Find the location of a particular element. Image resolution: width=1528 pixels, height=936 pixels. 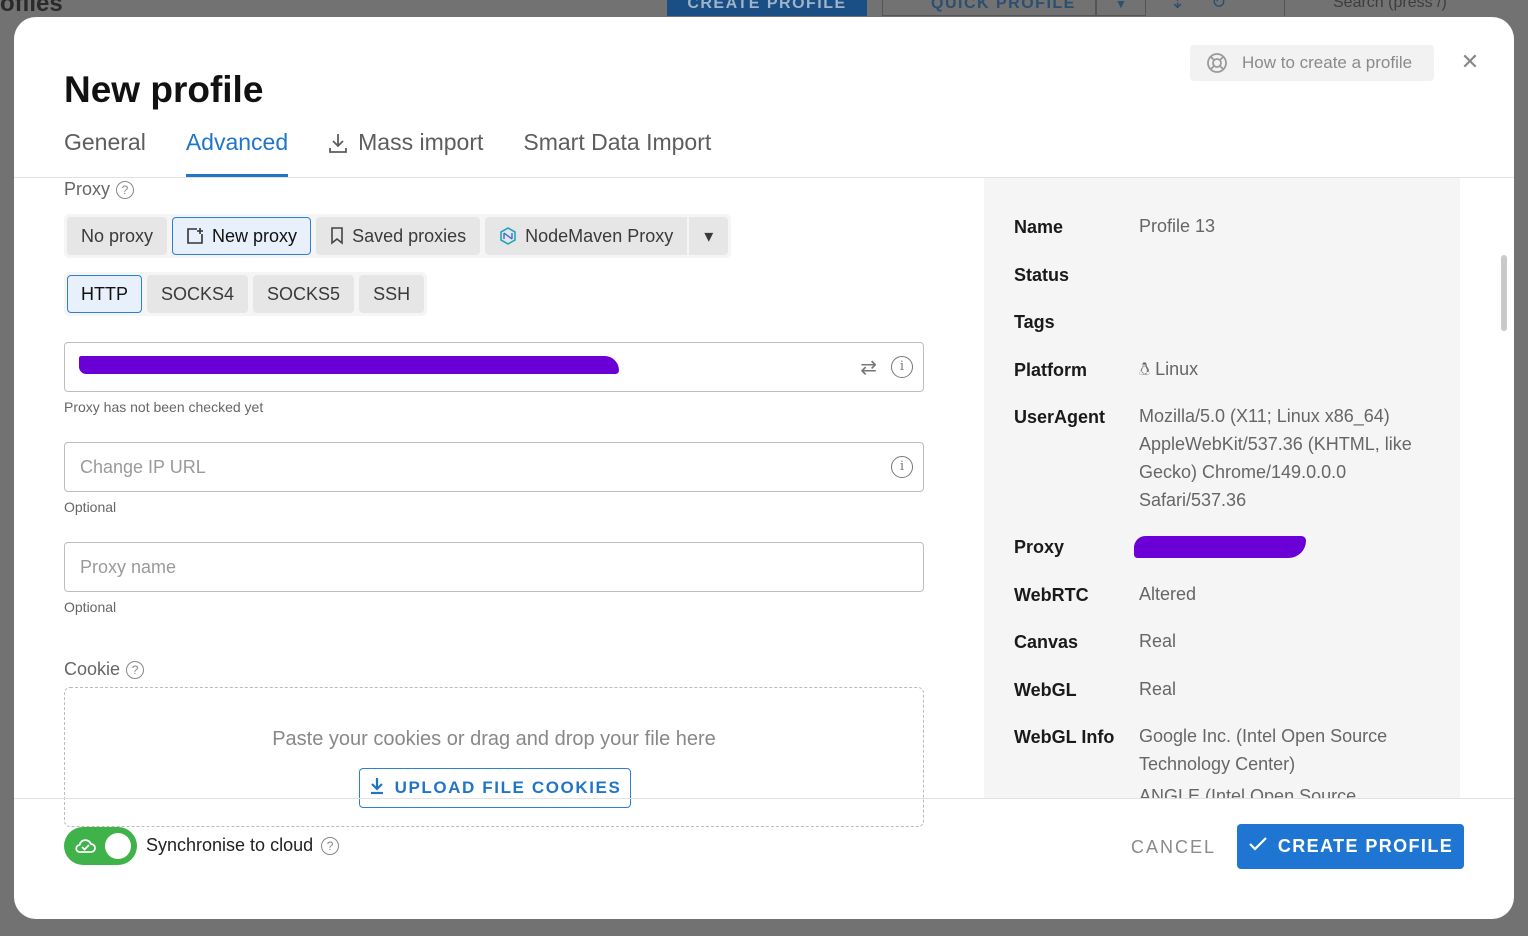

upload-file-cookies-button: UPLOAD FILE COOKIES is located at coordinates (495, 788).